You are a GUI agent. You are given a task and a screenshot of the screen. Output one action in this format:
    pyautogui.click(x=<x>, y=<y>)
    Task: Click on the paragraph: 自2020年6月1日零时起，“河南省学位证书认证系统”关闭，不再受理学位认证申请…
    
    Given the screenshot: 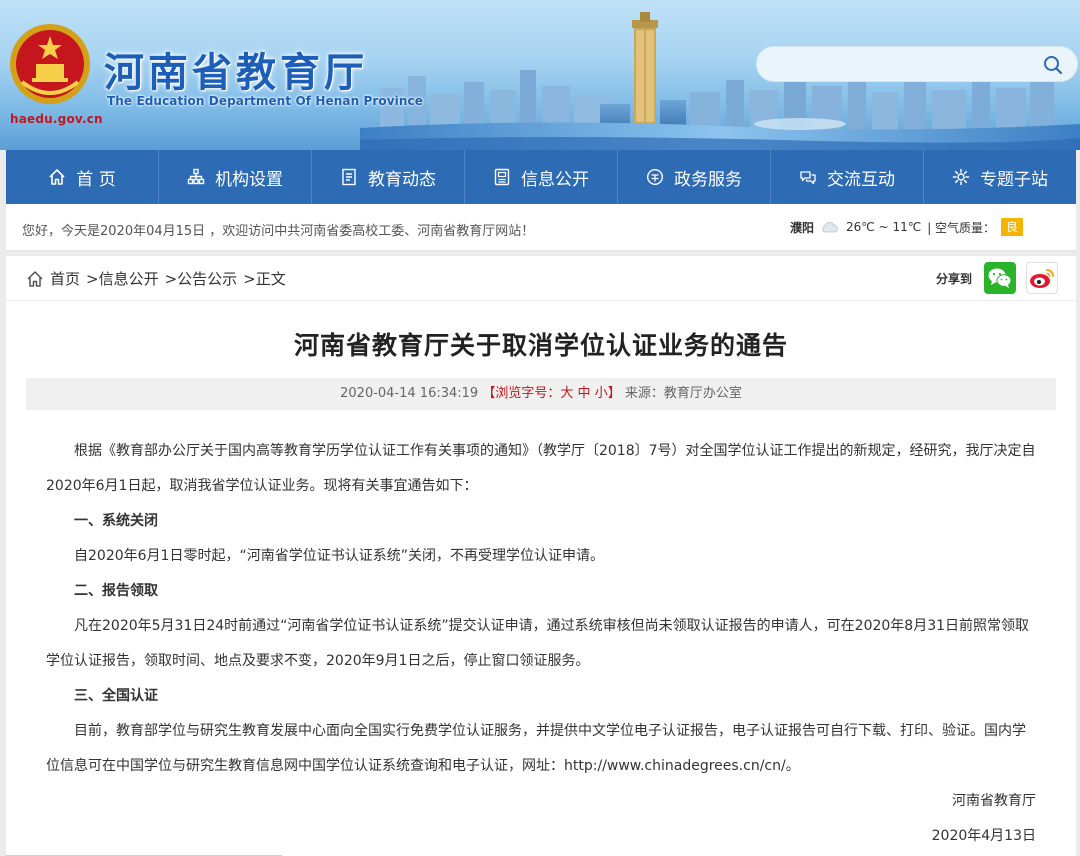 What is the action you would take?
    pyautogui.click(x=339, y=556)
    